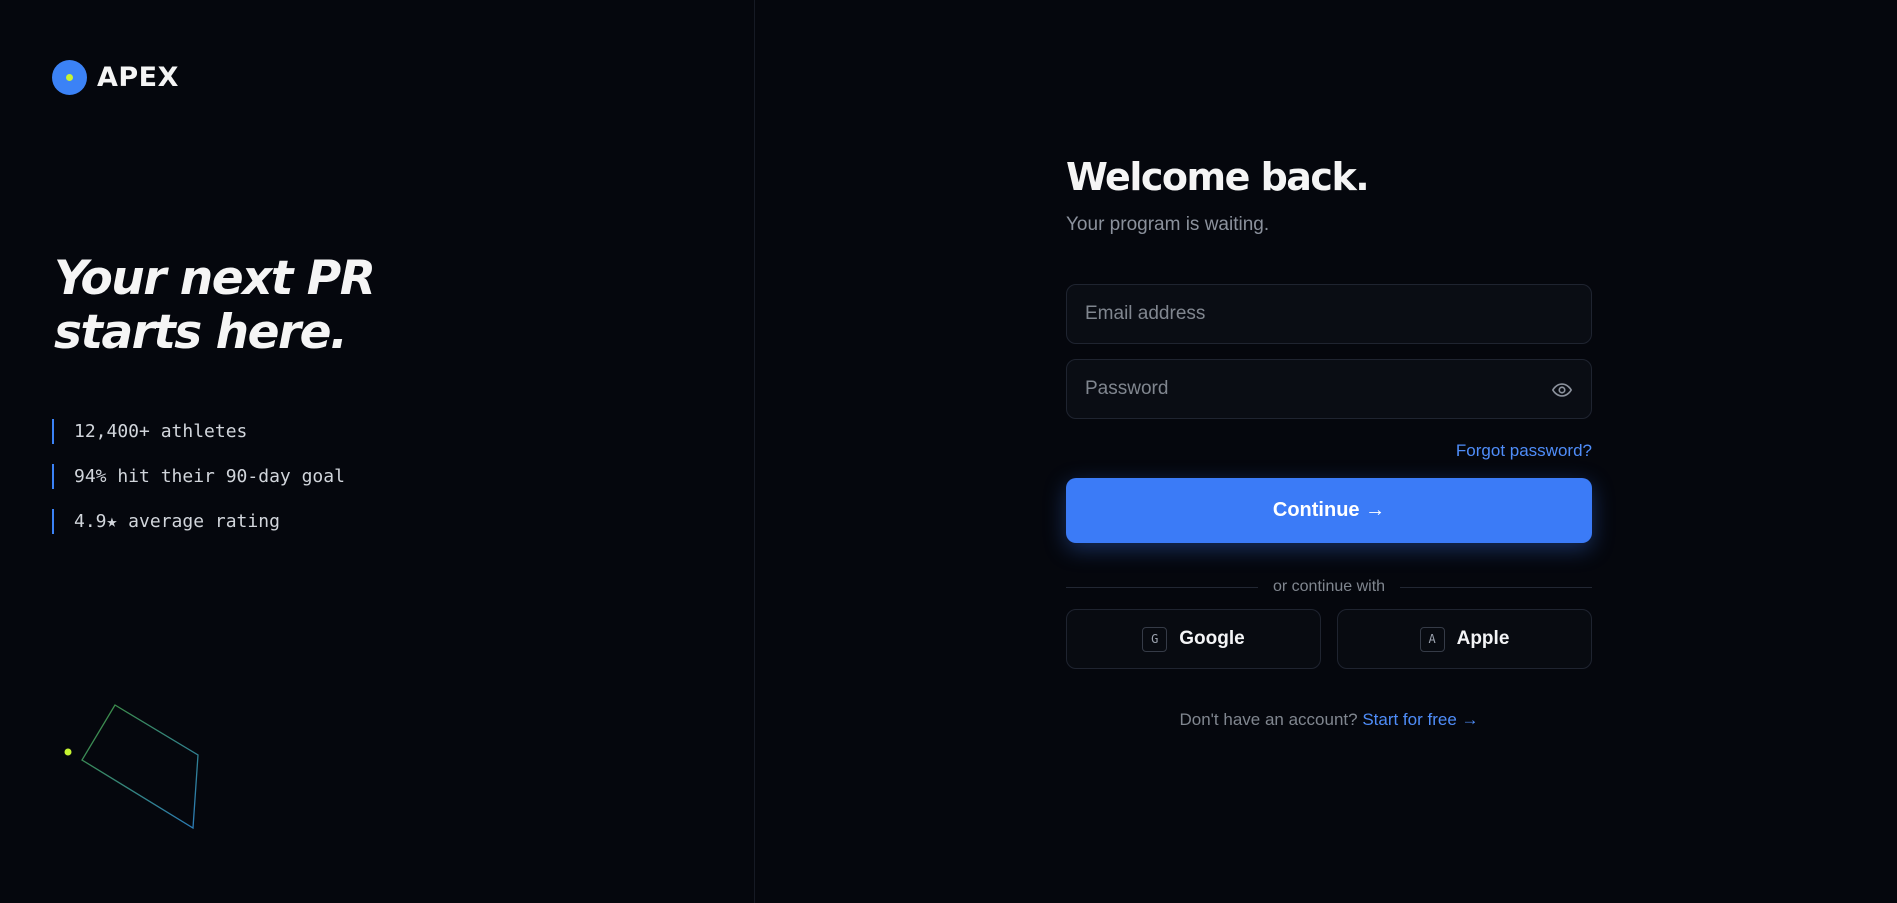 This screenshot has width=1897, height=903. Describe the element at coordinates (198, 521) in the screenshot. I see `stat-rating: 4.9★ average rating` at that location.